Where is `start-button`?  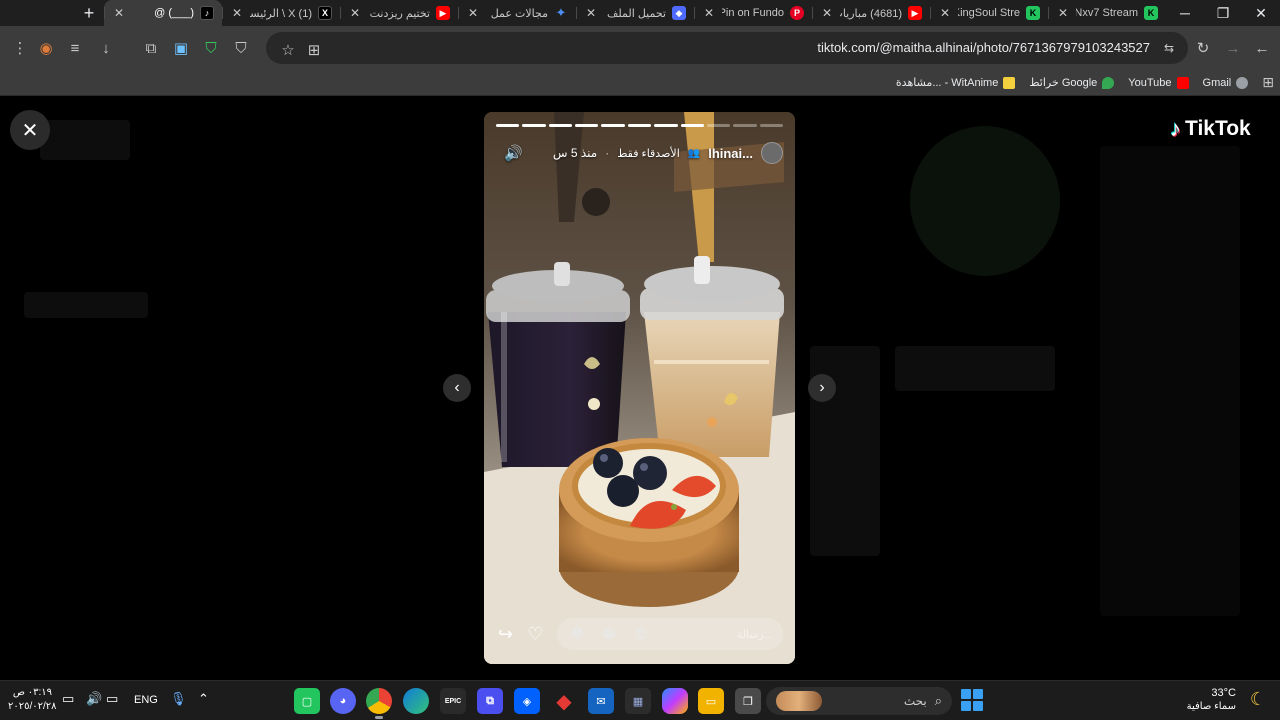 start-button is located at coordinates (972, 700).